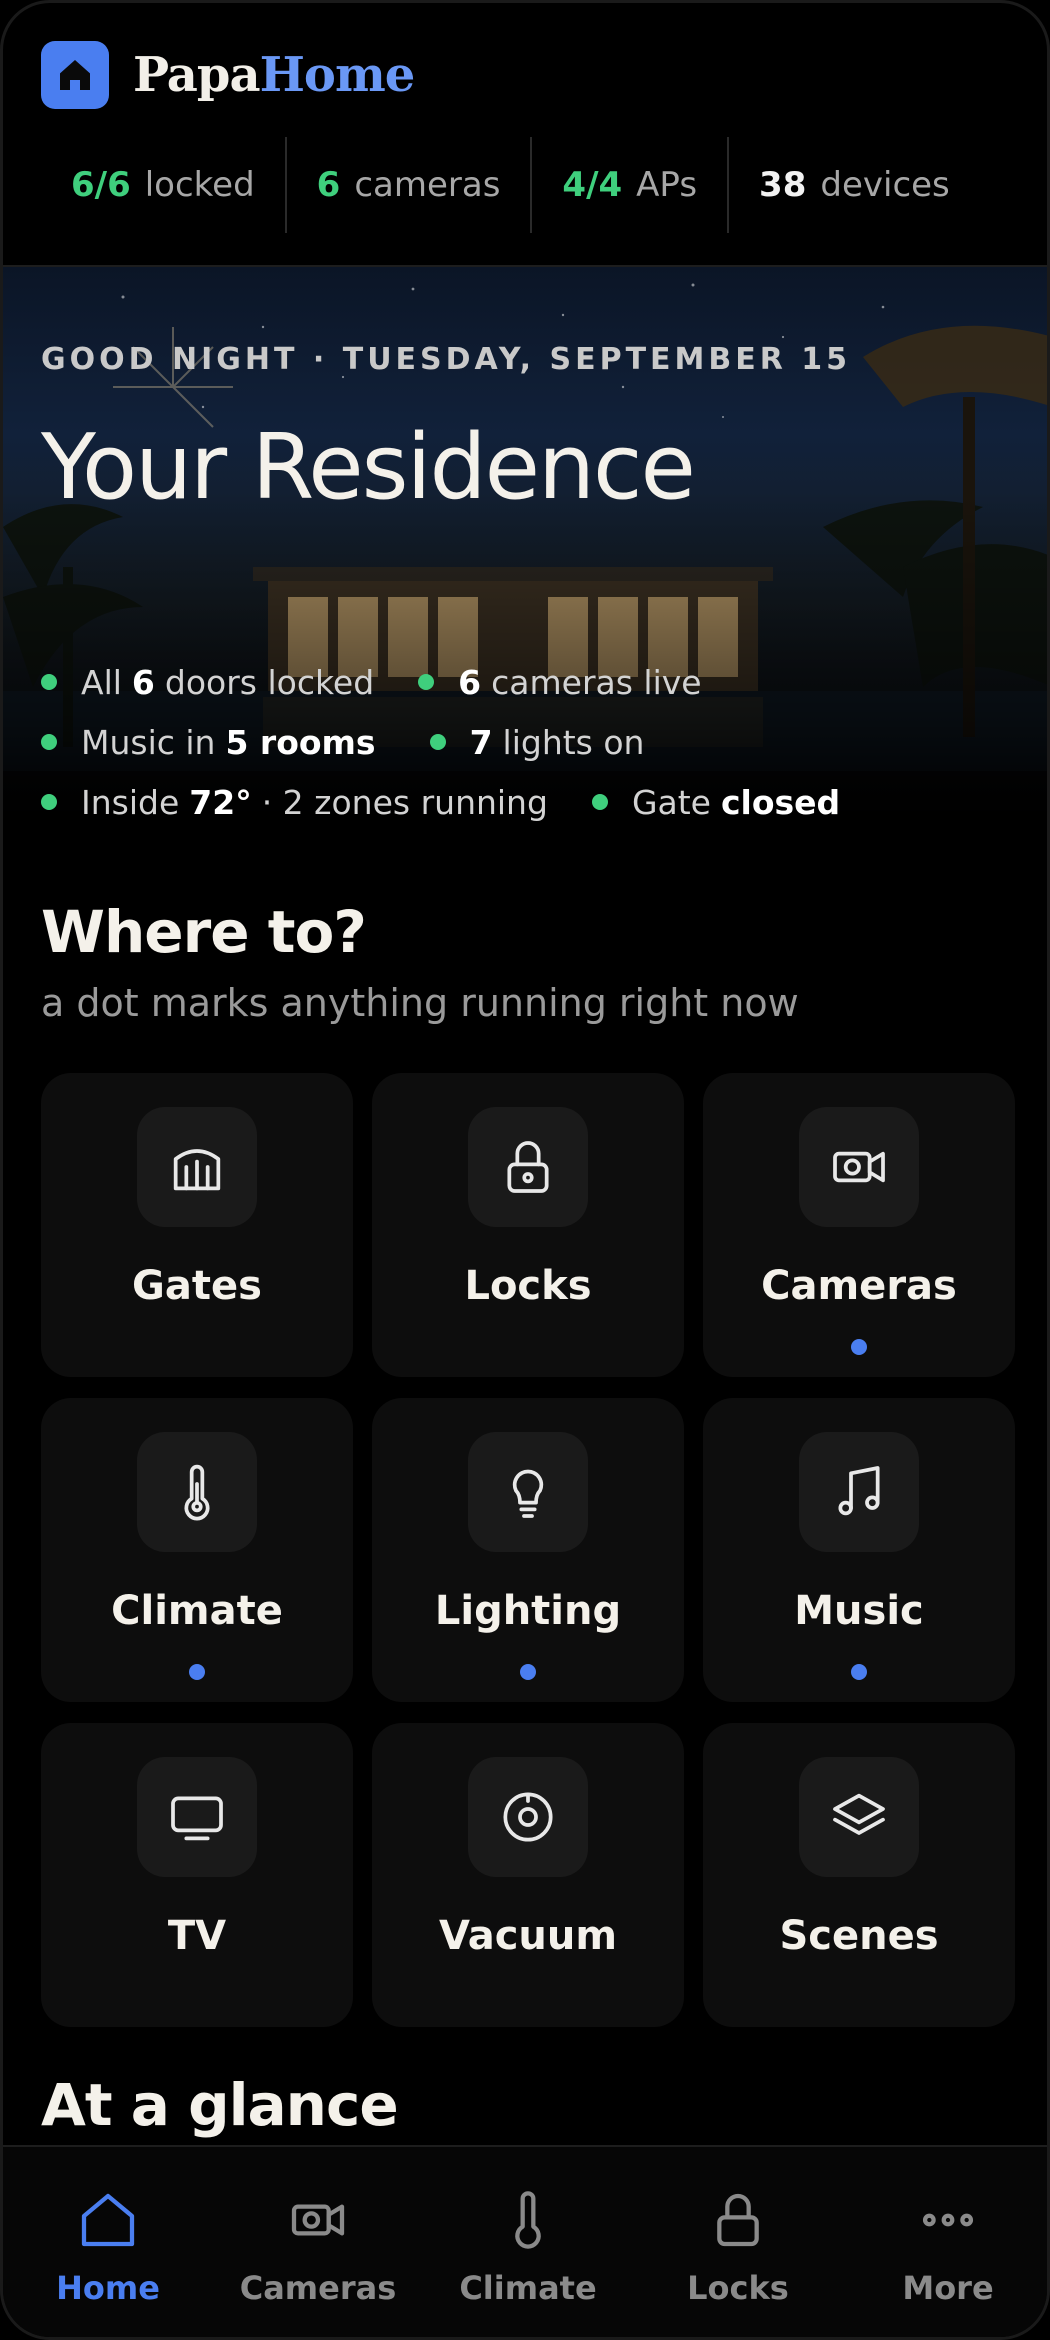  I want to click on stat-locked: 6/6 locked, so click(163, 185).